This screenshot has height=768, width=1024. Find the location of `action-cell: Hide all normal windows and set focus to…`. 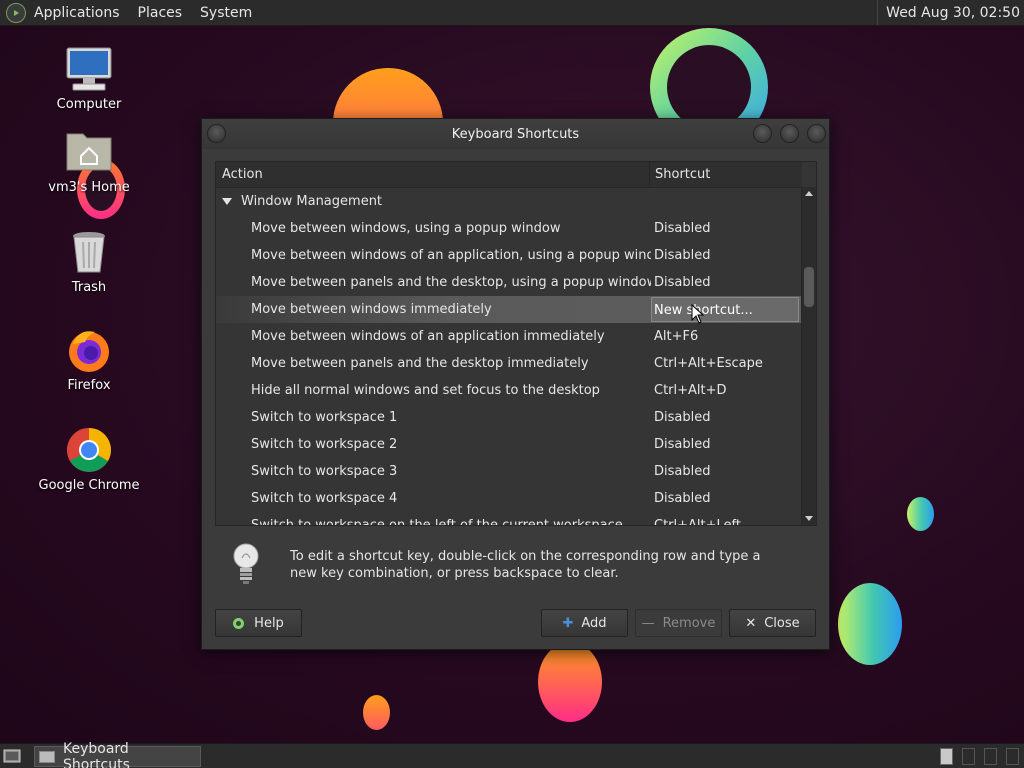

action-cell: Hide all normal windows and set focus to… is located at coordinates (425, 390).